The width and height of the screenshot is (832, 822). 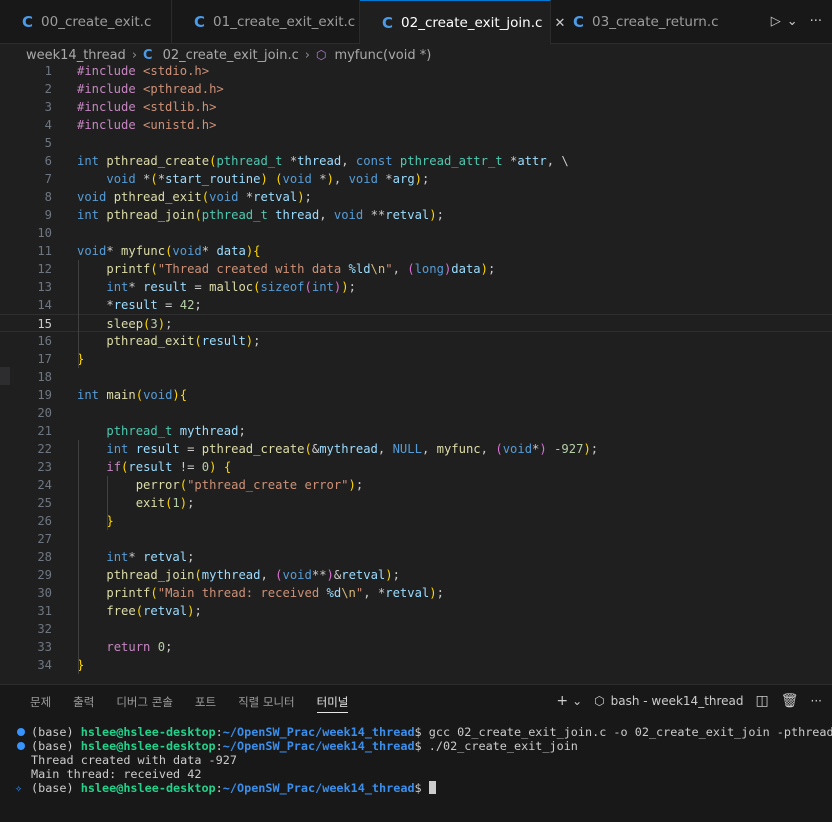 I want to click on line-number: 32, so click(x=44, y=629).